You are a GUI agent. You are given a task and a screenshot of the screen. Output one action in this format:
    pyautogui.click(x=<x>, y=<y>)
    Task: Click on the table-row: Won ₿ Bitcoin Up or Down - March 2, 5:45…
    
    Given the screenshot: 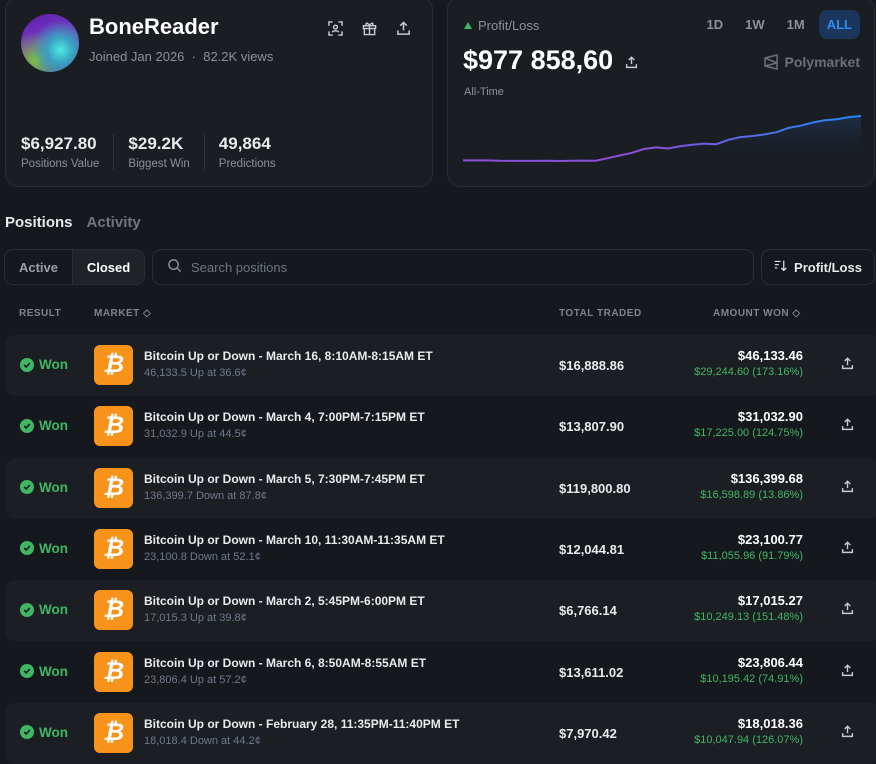 What is the action you would take?
    pyautogui.click(x=440, y=611)
    